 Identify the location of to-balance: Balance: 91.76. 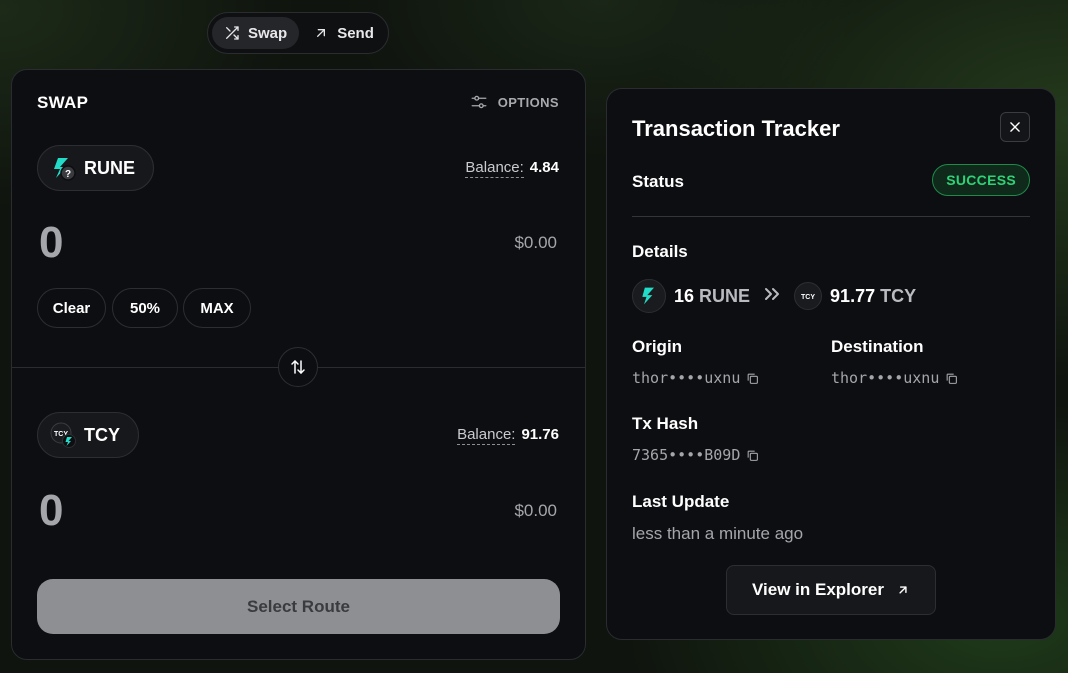
(508, 435).